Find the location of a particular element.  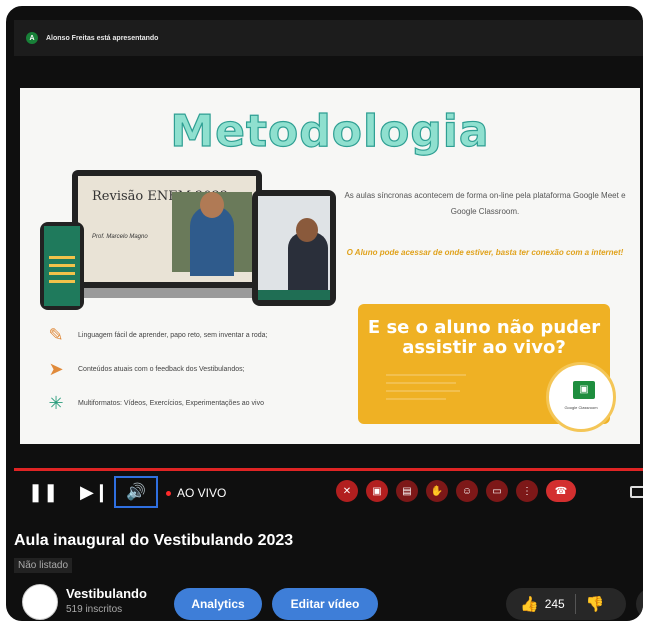

google-classroom-badge: ▣ Google Classroom is located at coordinates (581, 397).